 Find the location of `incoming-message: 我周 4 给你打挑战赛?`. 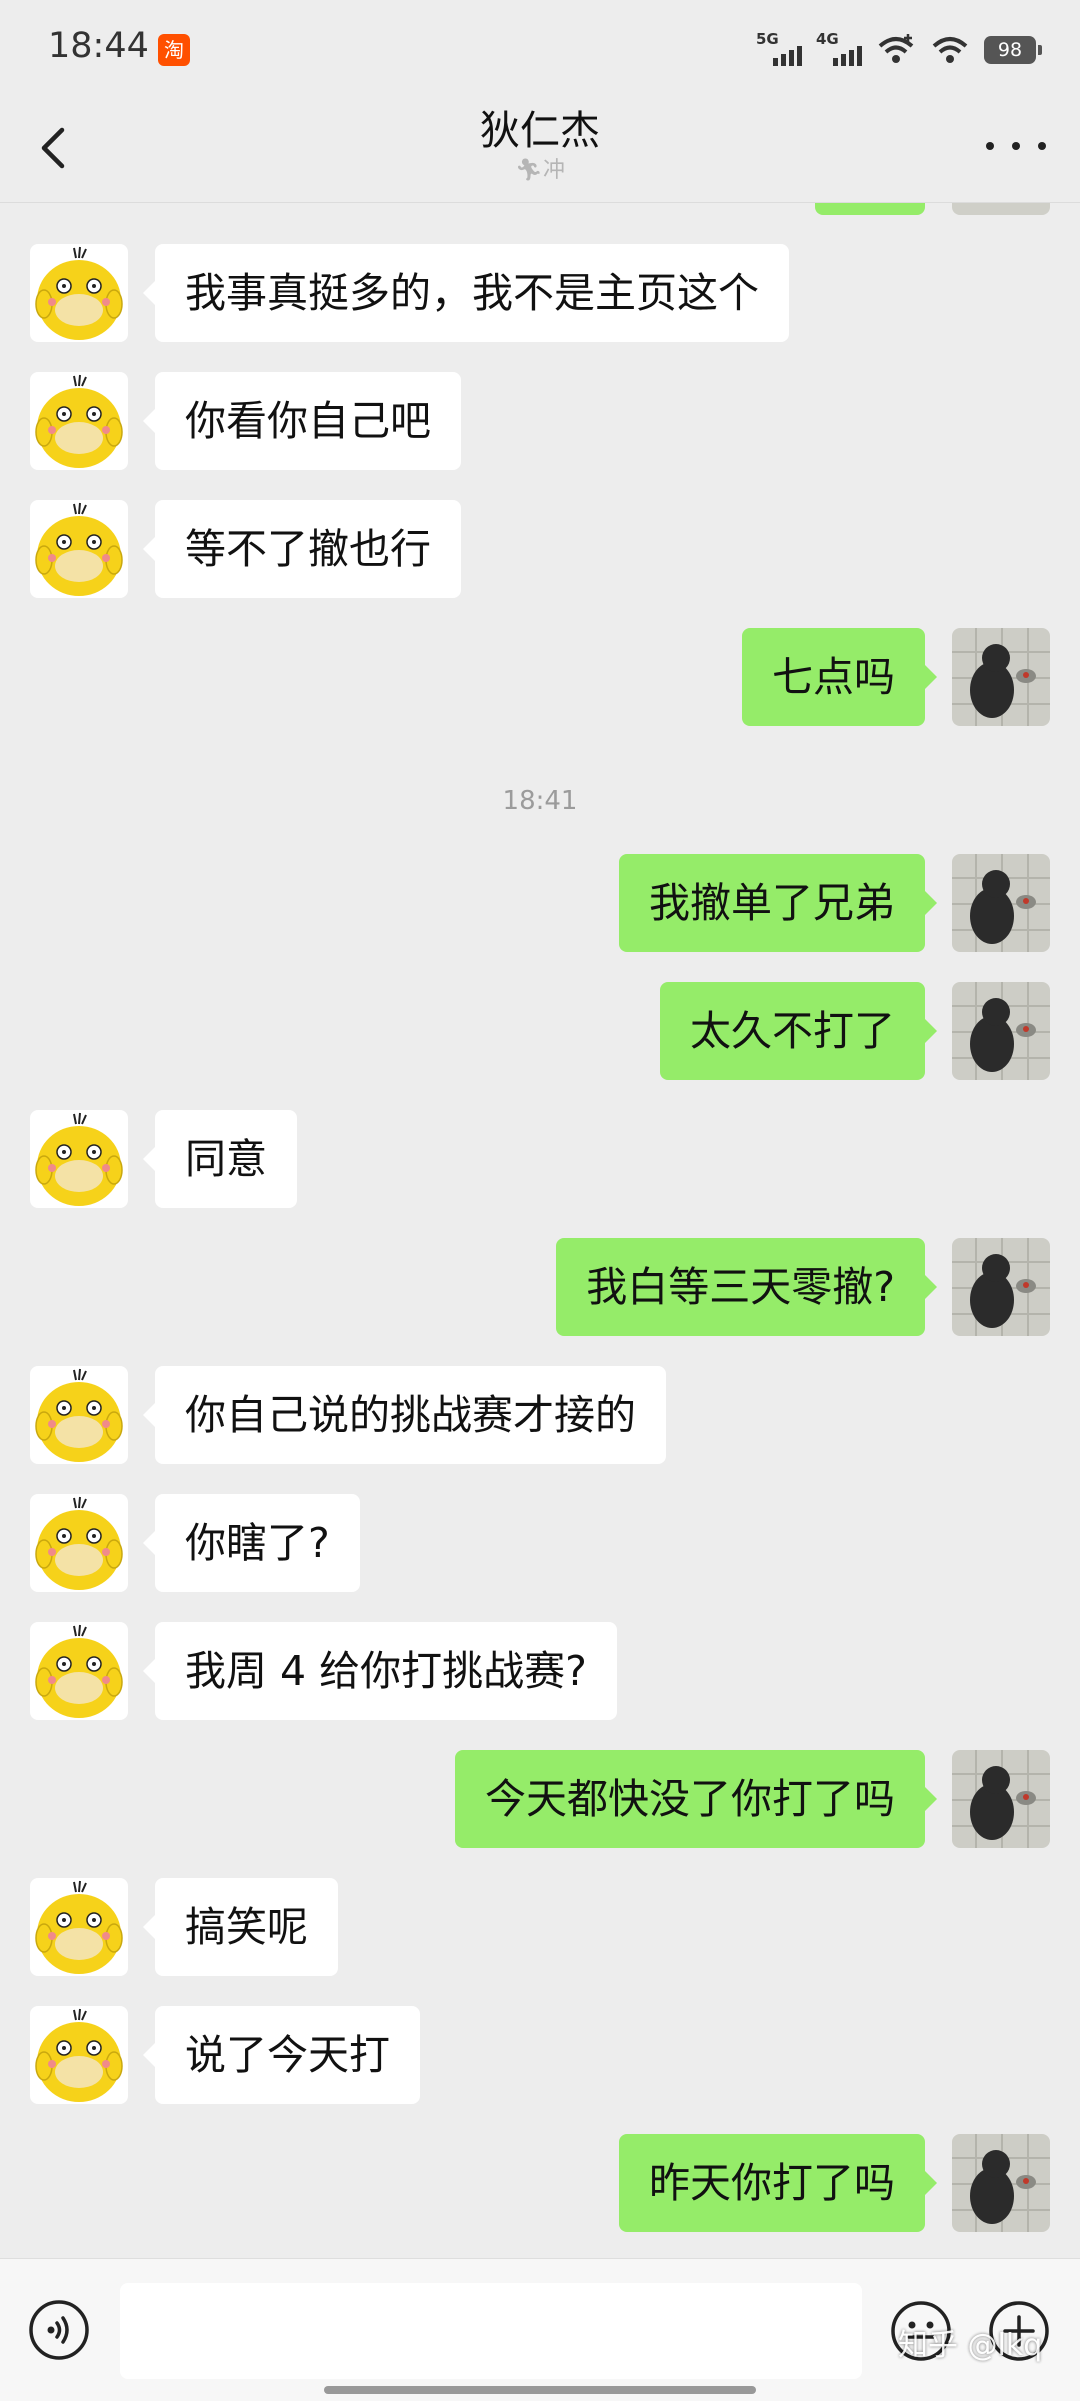

incoming-message: 我周 4 给你打挑战赛? is located at coordinates (540, 1671).